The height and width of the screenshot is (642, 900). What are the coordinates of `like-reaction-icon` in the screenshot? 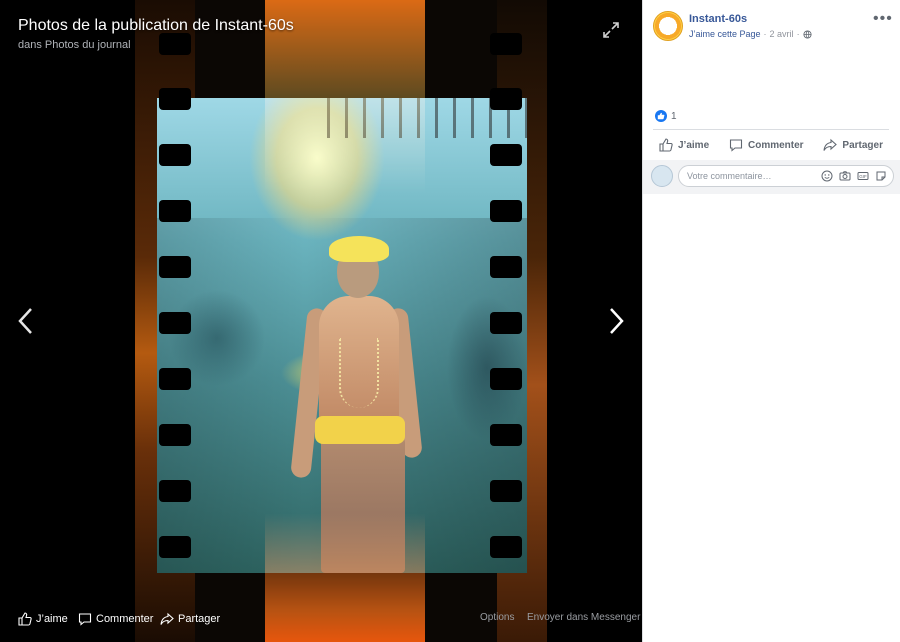 It's located at (661, 116).